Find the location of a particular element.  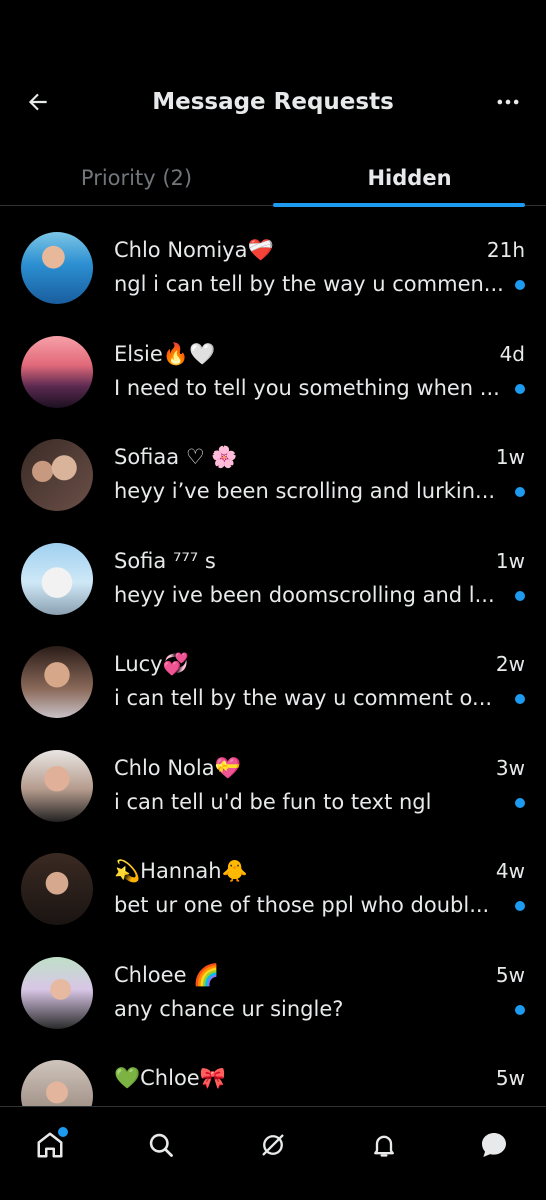

nav-home is located at coordinates (50, 1145).